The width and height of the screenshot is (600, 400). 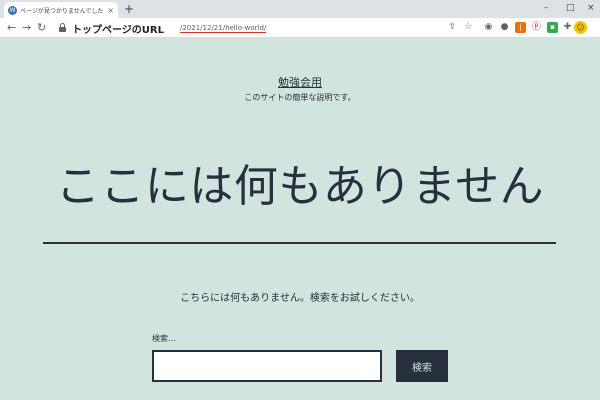 I want to click on close-window-button: ×, so click(x=591, y=8).